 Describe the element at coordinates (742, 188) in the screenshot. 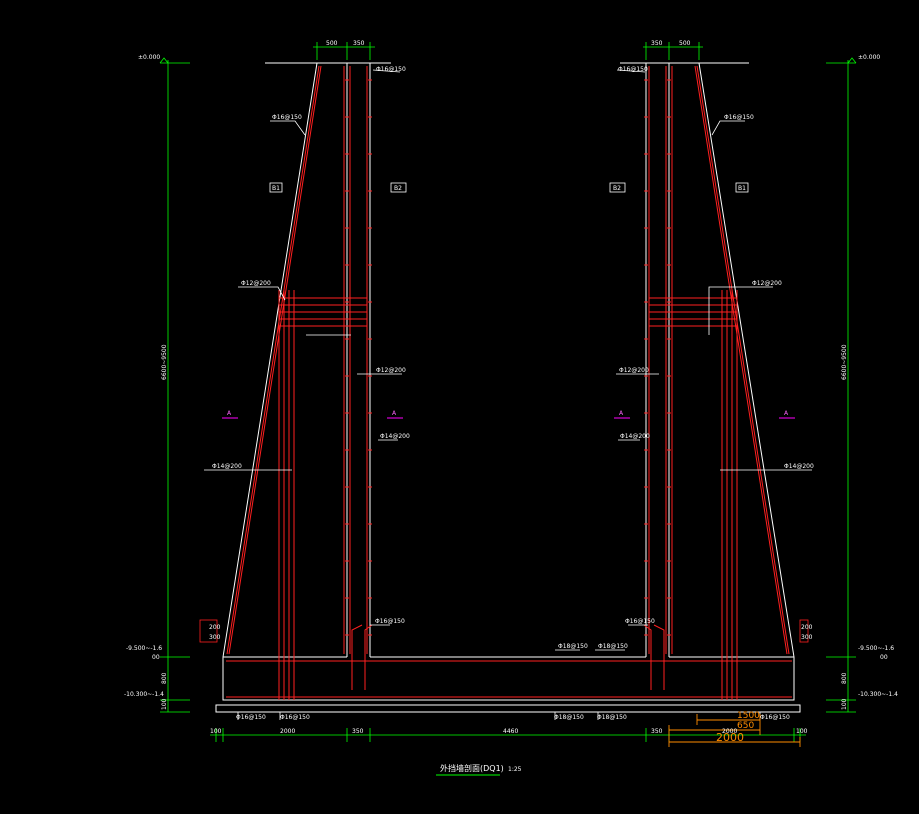

I see `tag-a4: B1` at that location.